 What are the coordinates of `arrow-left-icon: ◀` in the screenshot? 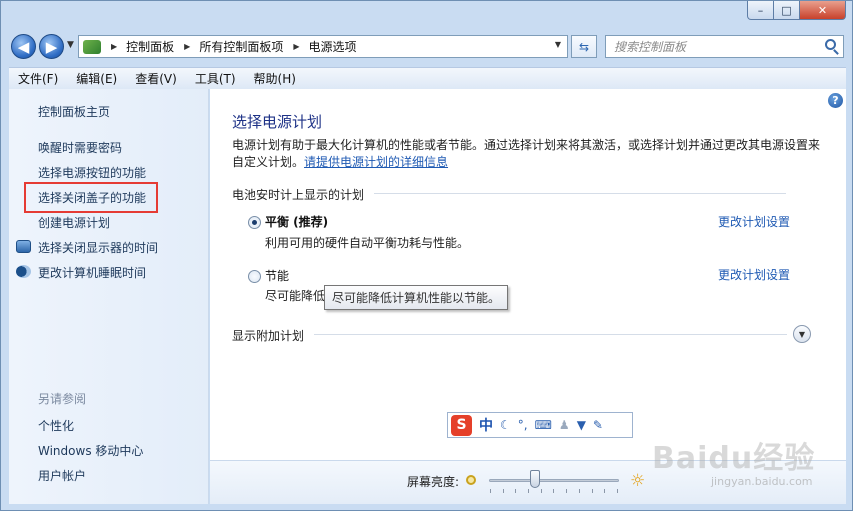 It's located at (23, 46).